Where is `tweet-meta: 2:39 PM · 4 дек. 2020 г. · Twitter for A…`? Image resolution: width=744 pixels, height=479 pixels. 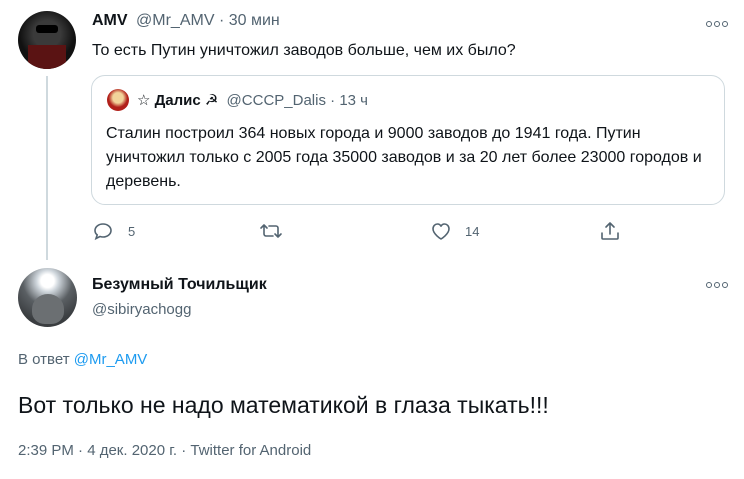 tweet-meta: 2:39 PM · 4 дек. 2020 г. · Twitter for A… is located at coordinates (165, 450).